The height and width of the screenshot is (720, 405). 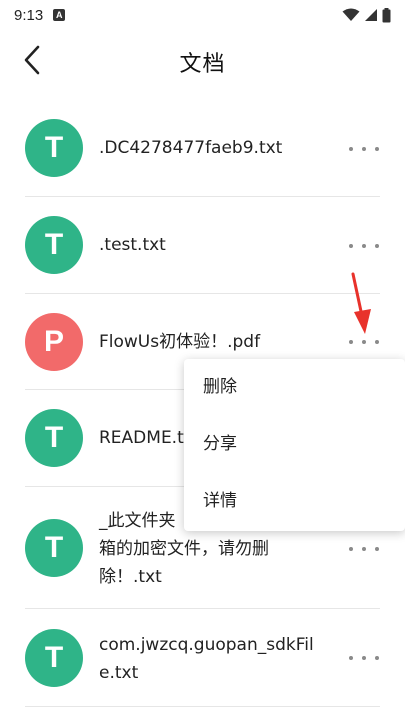 I want to click on context-menu: 删除 分享 详情, so click(x=294, y=445).